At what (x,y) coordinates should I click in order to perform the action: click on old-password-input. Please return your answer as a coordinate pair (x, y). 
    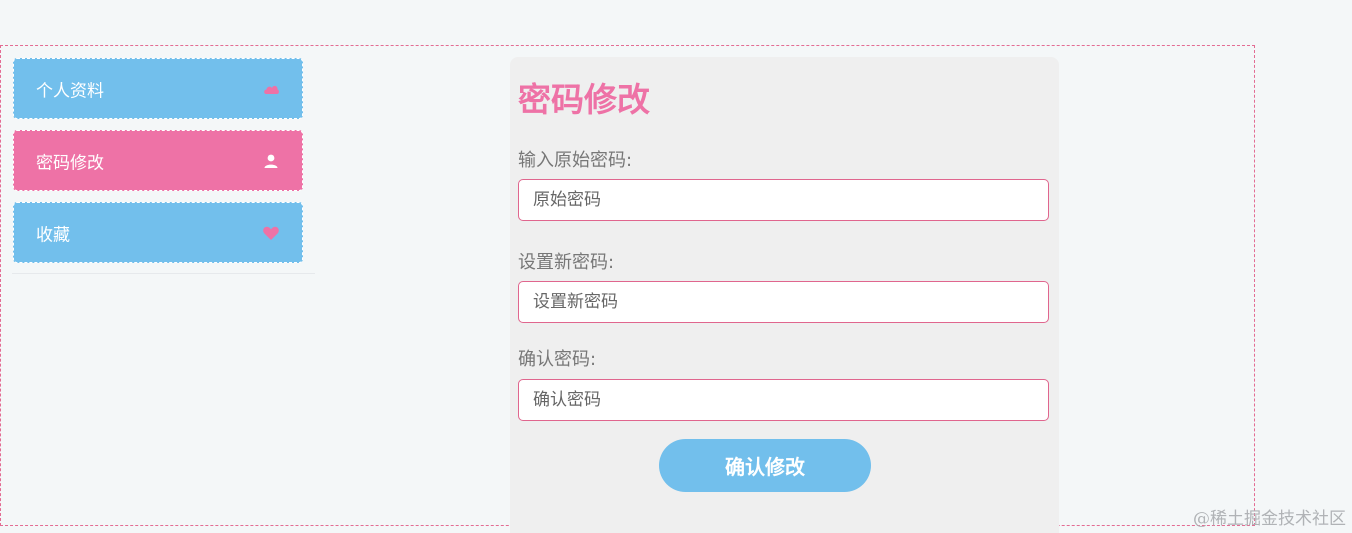
    Looking at the image, I should click on (783, 200).